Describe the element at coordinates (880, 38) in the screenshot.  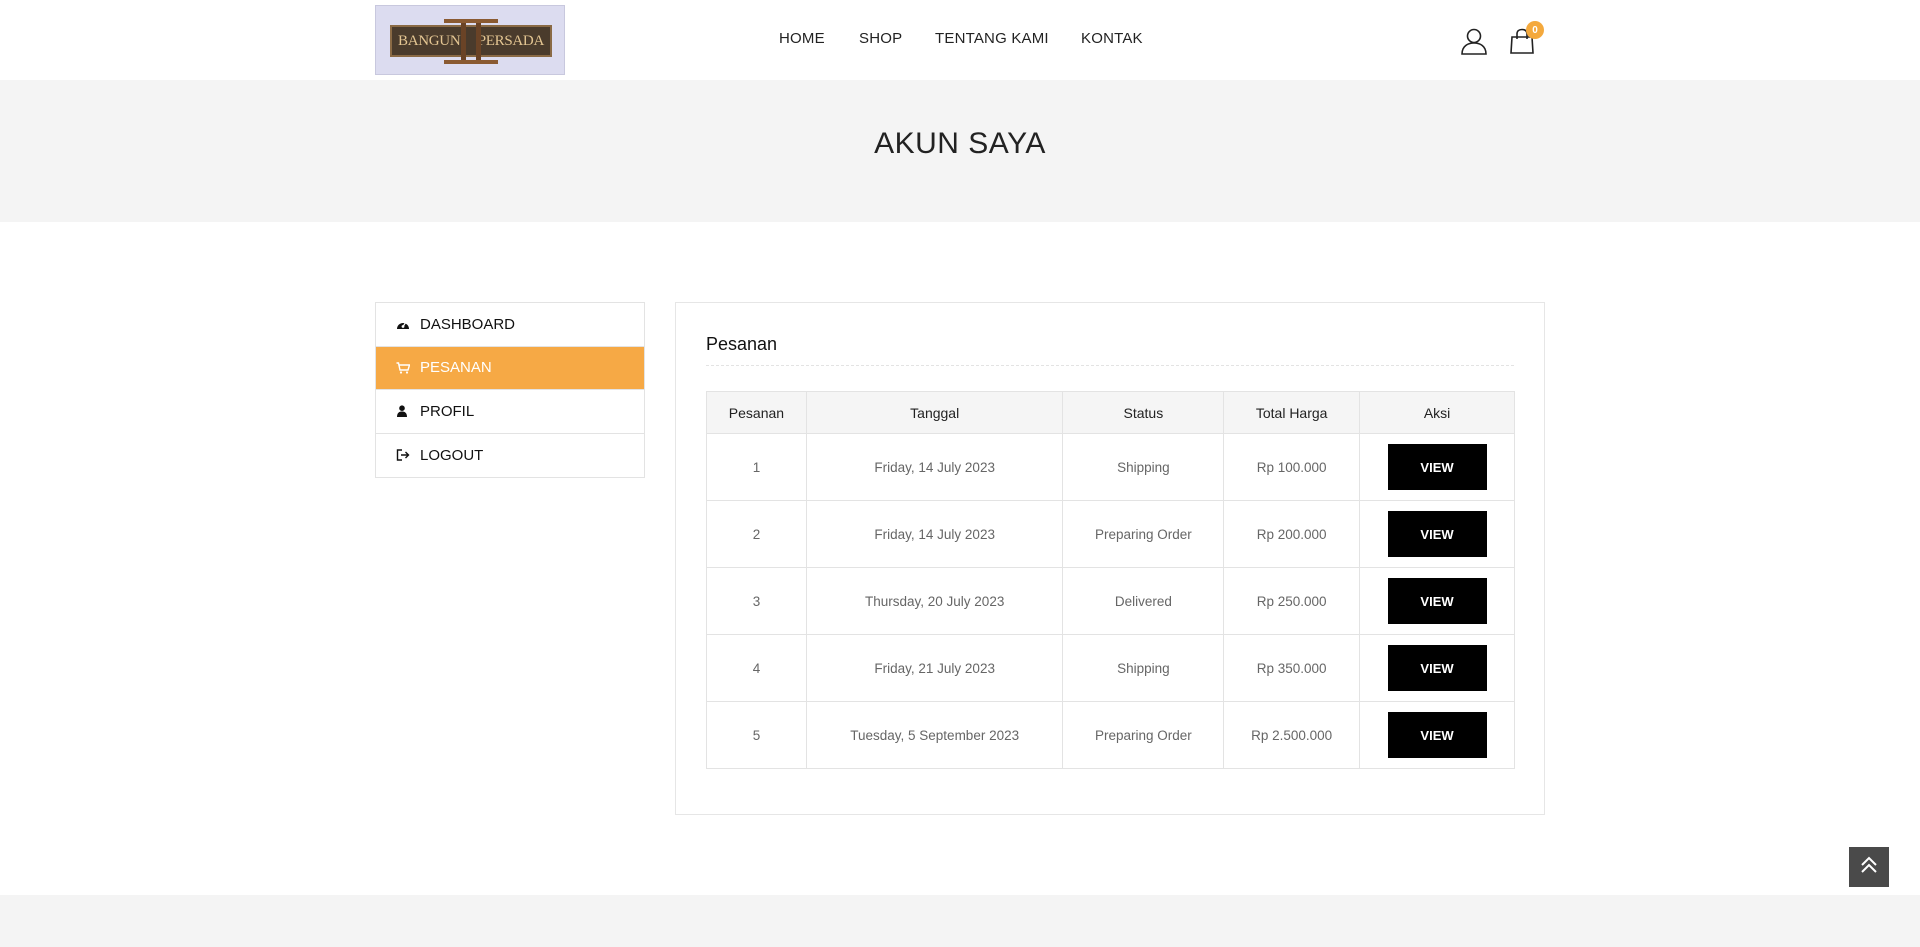
I see `nav-shop: SHOP` at that location.